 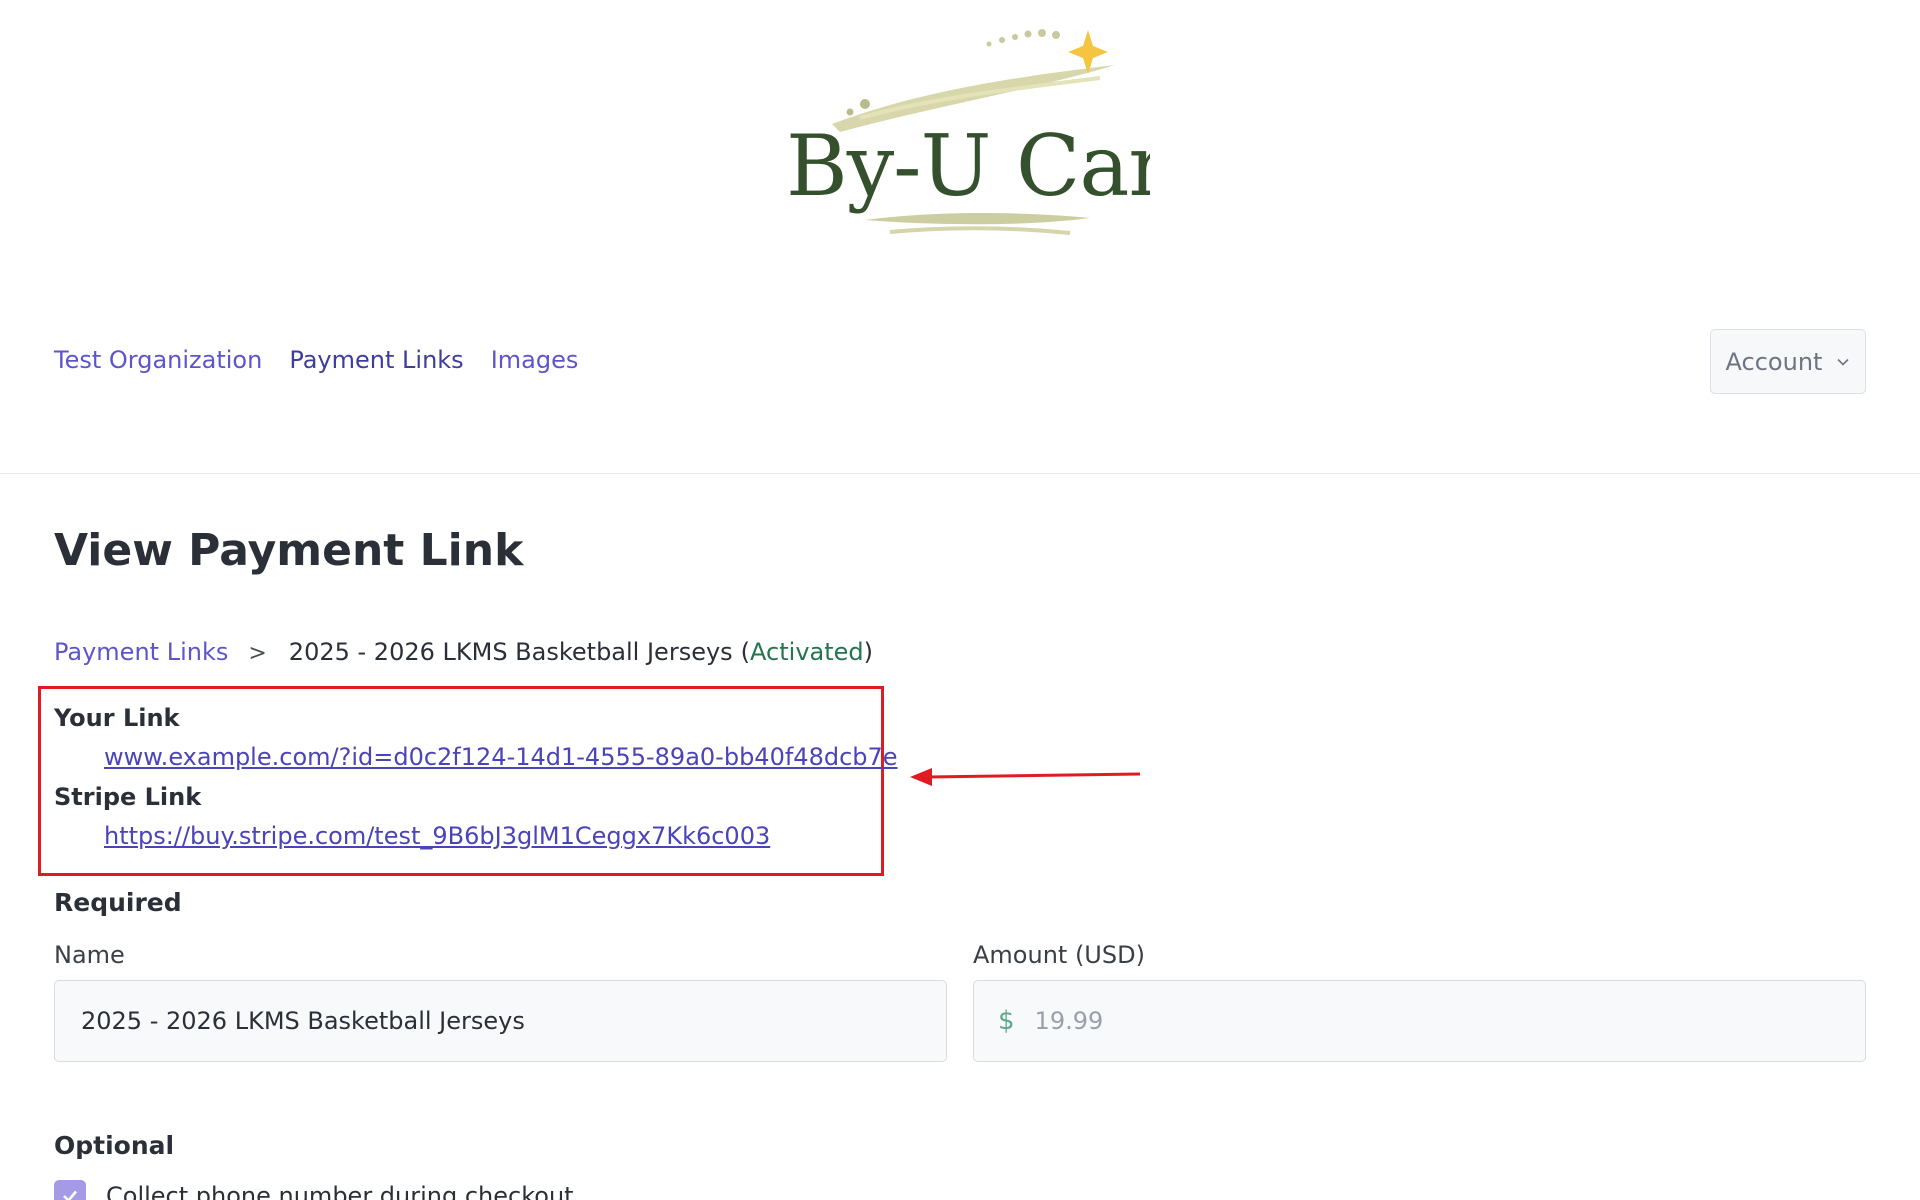 I want to click on annotation-arrow-icon, so click(x=1025, y=777).